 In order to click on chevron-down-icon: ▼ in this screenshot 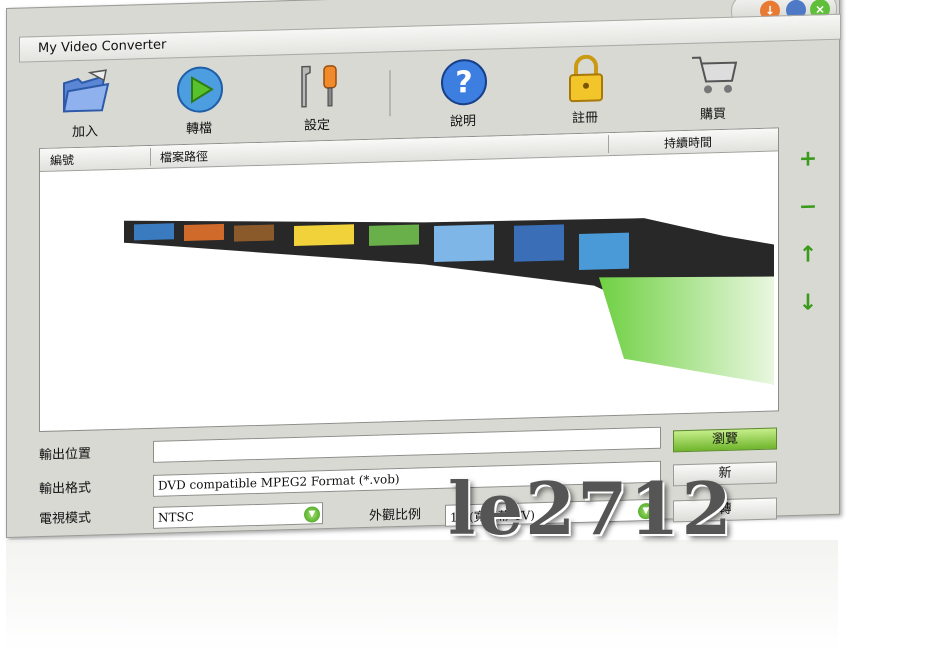, I will do `click(312, 514)`.